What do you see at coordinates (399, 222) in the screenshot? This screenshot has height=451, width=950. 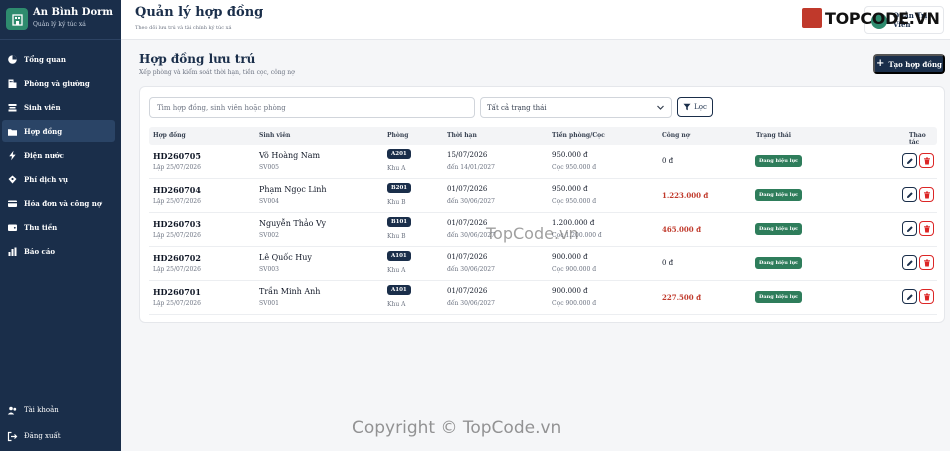 I see `room-badge: B101` at bounding box center [399, 222].